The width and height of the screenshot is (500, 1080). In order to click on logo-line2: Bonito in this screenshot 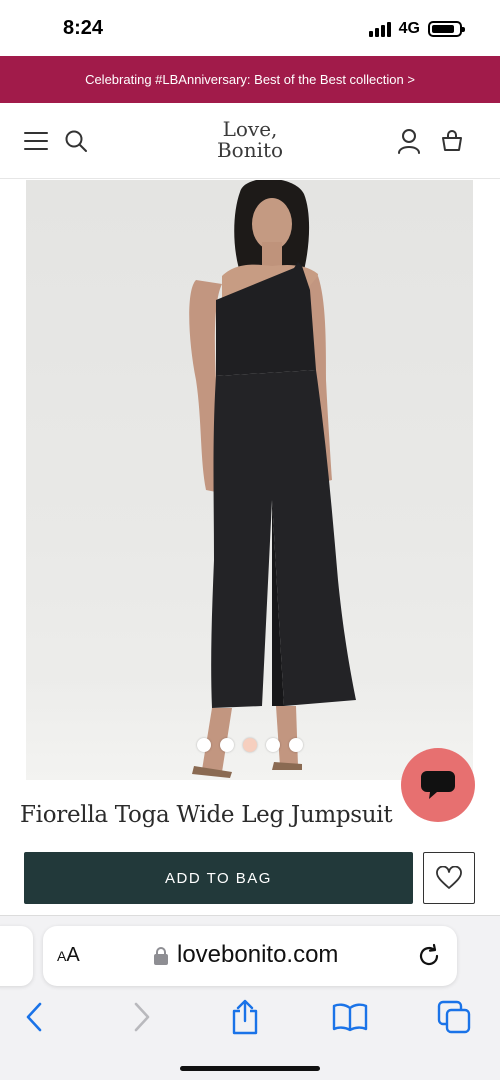, I will do `click(250, 150)`.